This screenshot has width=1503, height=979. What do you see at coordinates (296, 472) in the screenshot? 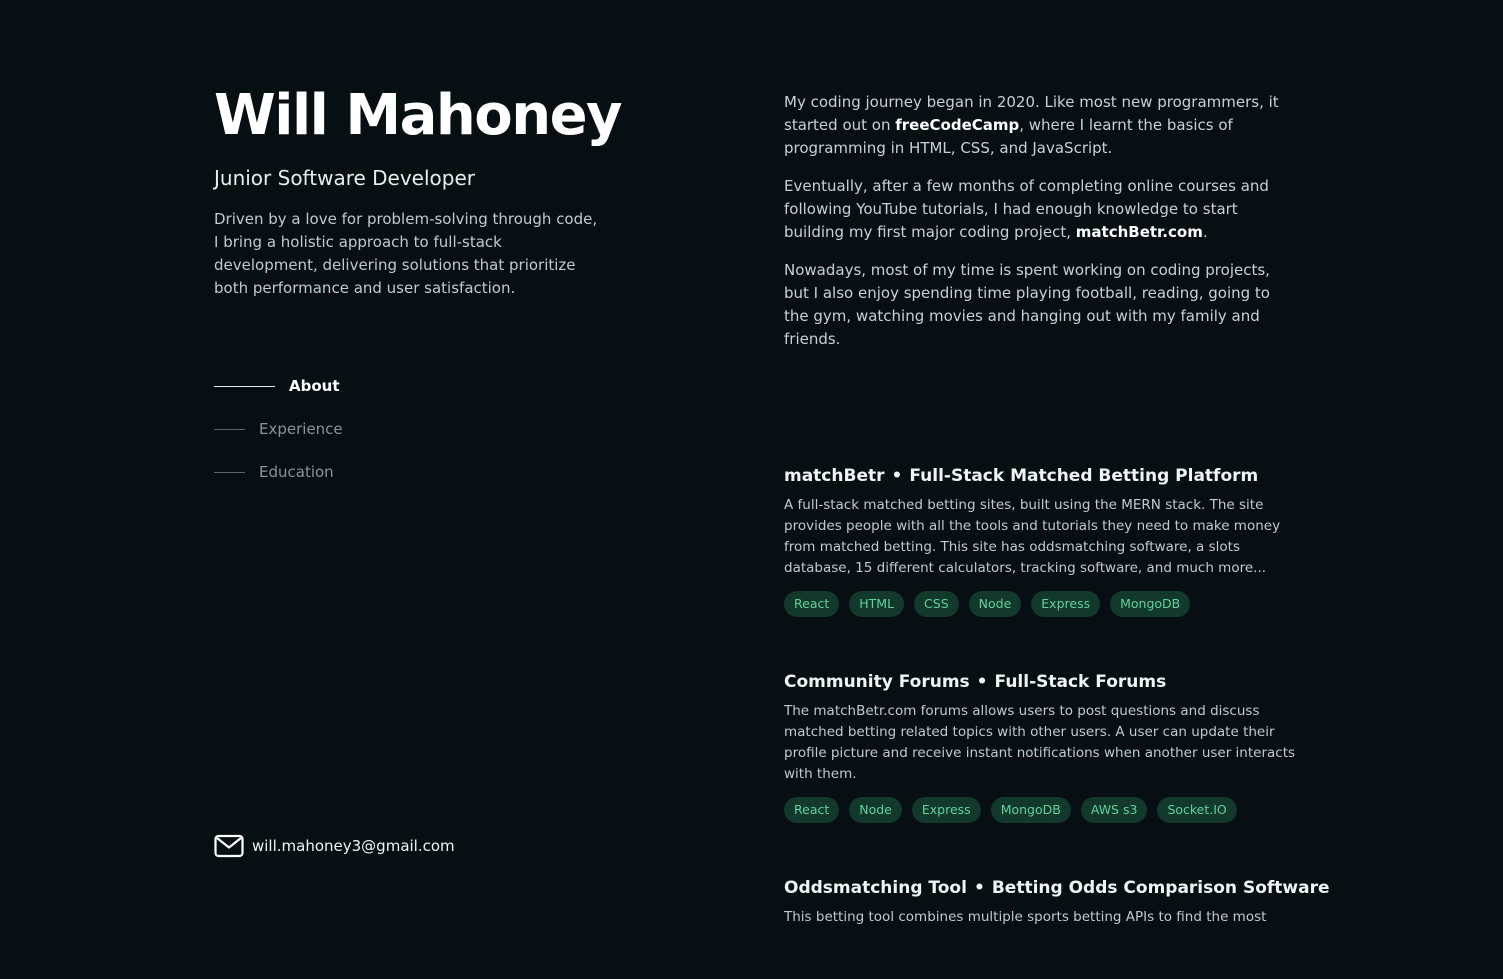
I see `nav-label-education: Education` at bounding box center [296, 472].